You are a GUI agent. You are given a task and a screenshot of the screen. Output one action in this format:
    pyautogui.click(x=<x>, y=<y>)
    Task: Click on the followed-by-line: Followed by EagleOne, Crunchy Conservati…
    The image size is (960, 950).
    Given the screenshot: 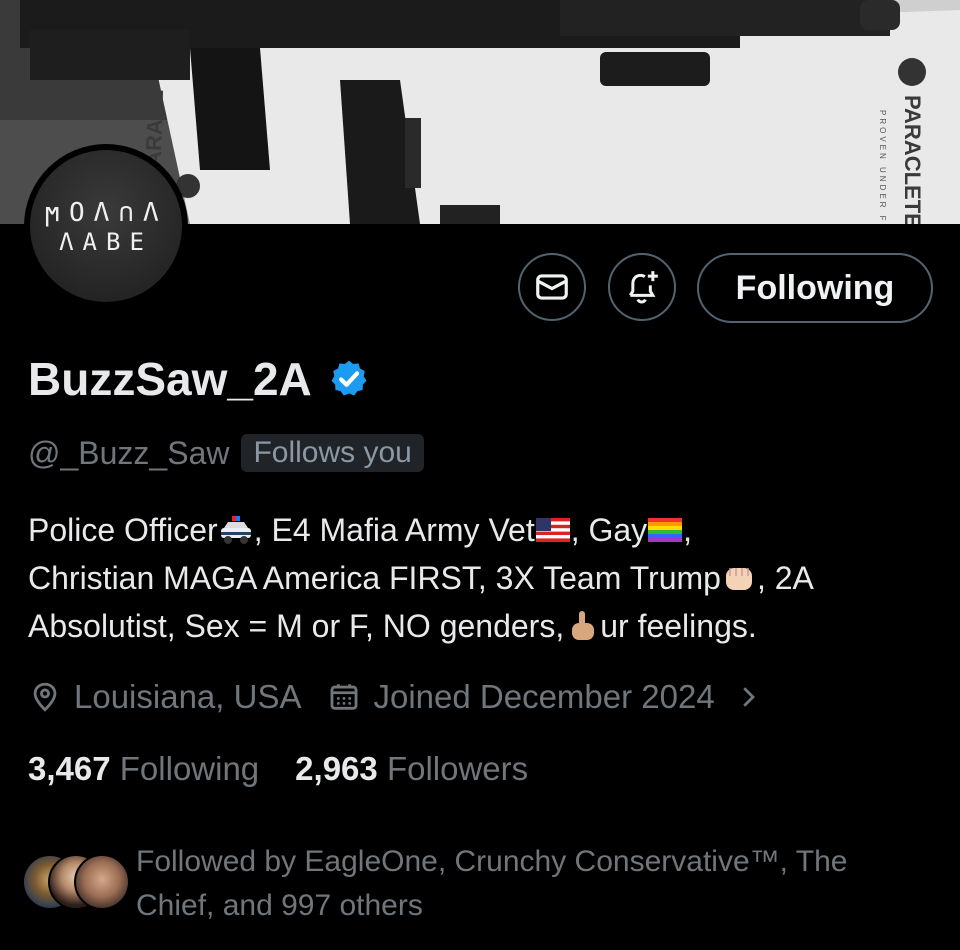 What is the action you would take?
    pyautogui.click(x=492, y=861)
    